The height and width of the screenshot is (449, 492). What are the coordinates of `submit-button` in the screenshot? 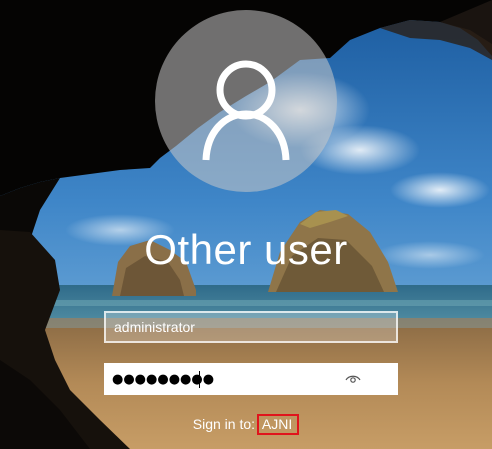 It's located at (382, 379).